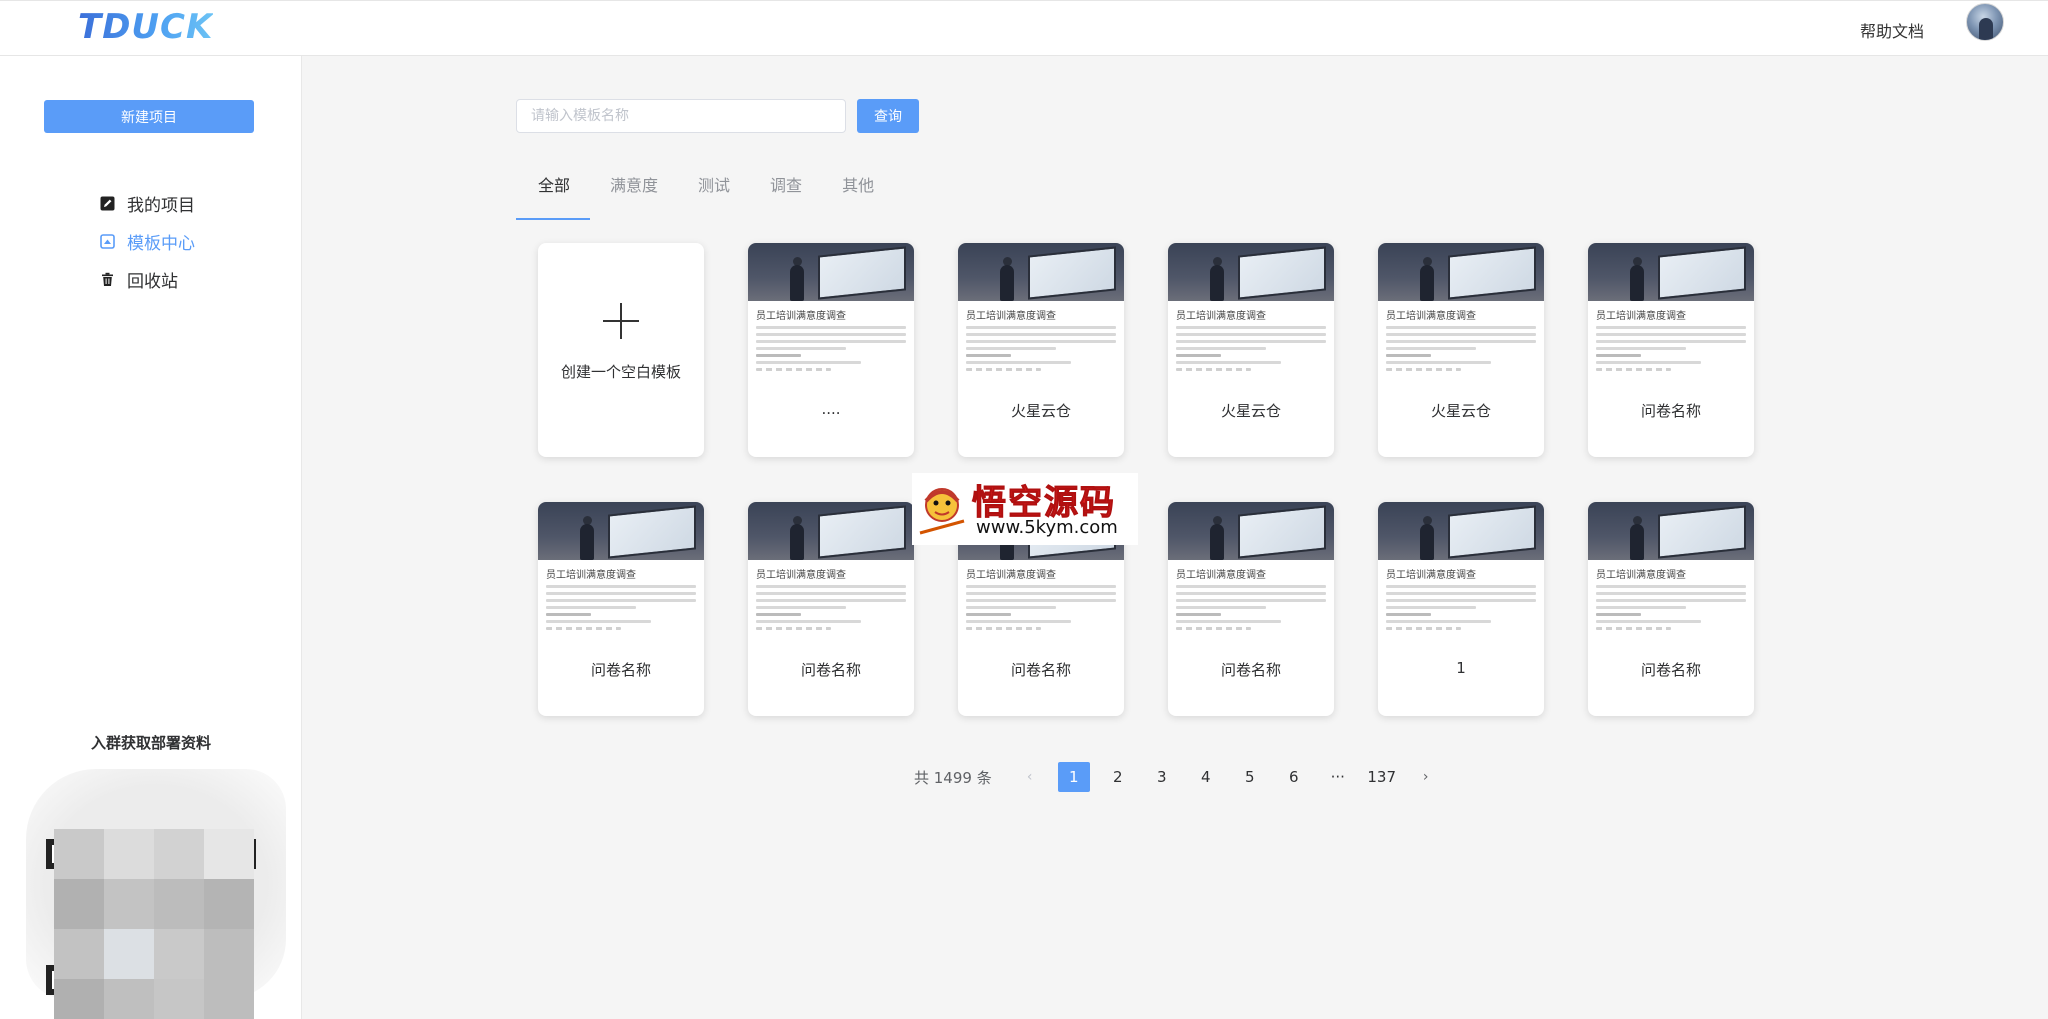  Describe the element at coordinates (161, 205) in the screenshot. I see `sidebar-item-label: 我的项目` at that location.